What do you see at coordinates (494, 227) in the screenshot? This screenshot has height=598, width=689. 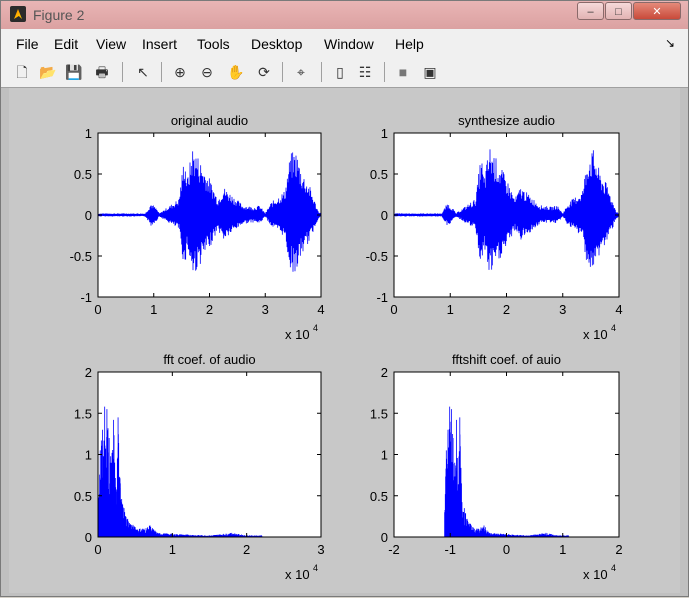 I see `subplot-2: 0 1 2 3 4-1-0.500.51synthesize audiox 10 4` at bounding box center [494, 227].